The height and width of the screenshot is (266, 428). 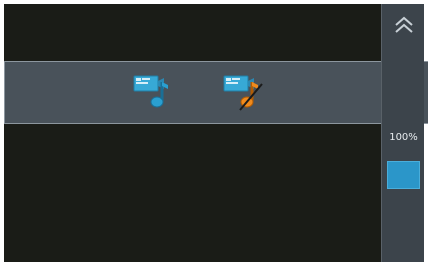 I want to click on audio-clip-filter-blue, so click(x=154, y=94).